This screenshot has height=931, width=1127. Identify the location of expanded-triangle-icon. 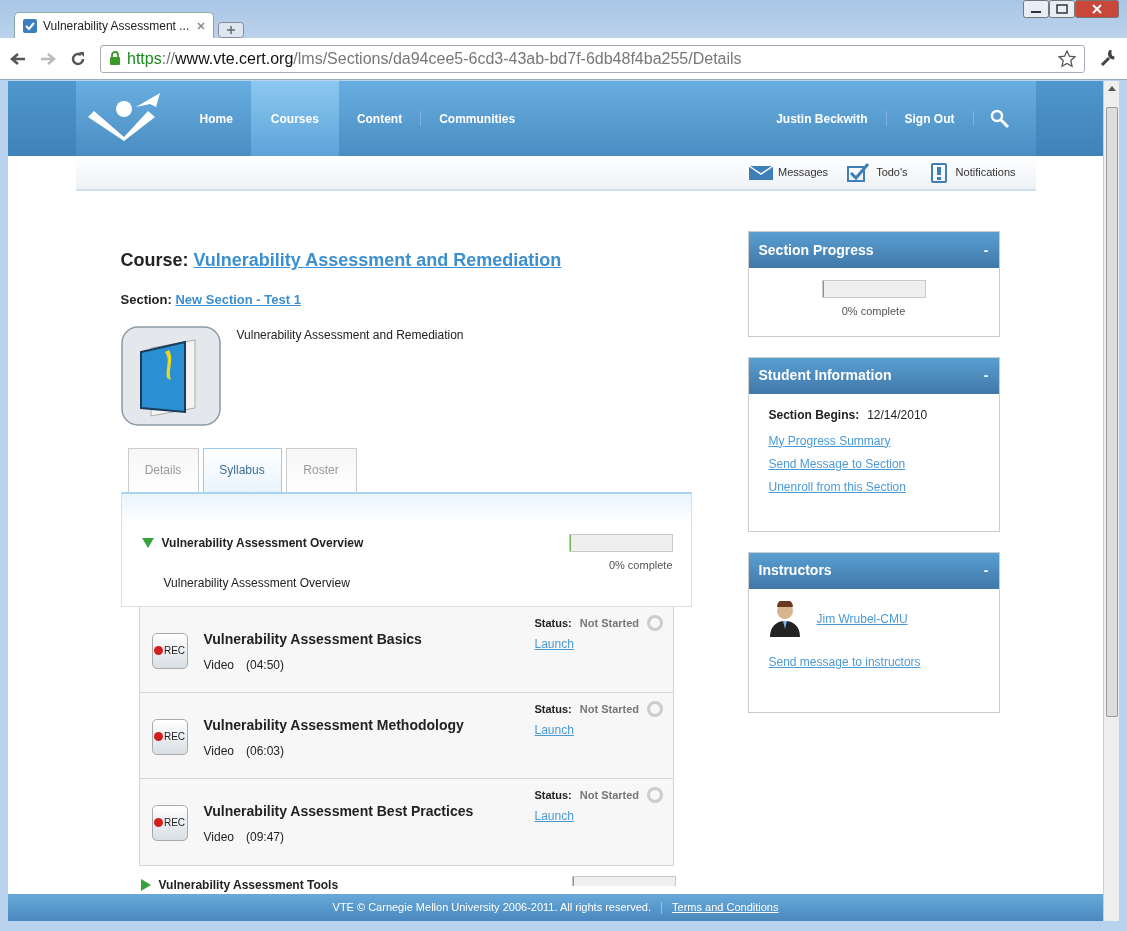
(147, 542).